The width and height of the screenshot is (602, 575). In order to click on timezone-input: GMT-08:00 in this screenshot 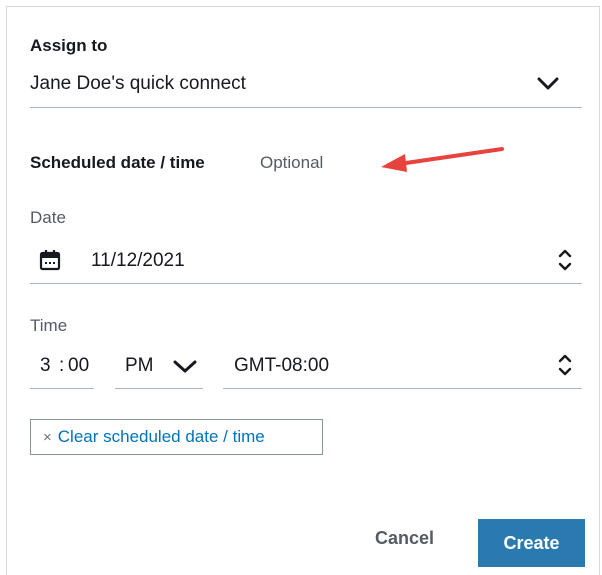, I will do `click(281, 366)`.